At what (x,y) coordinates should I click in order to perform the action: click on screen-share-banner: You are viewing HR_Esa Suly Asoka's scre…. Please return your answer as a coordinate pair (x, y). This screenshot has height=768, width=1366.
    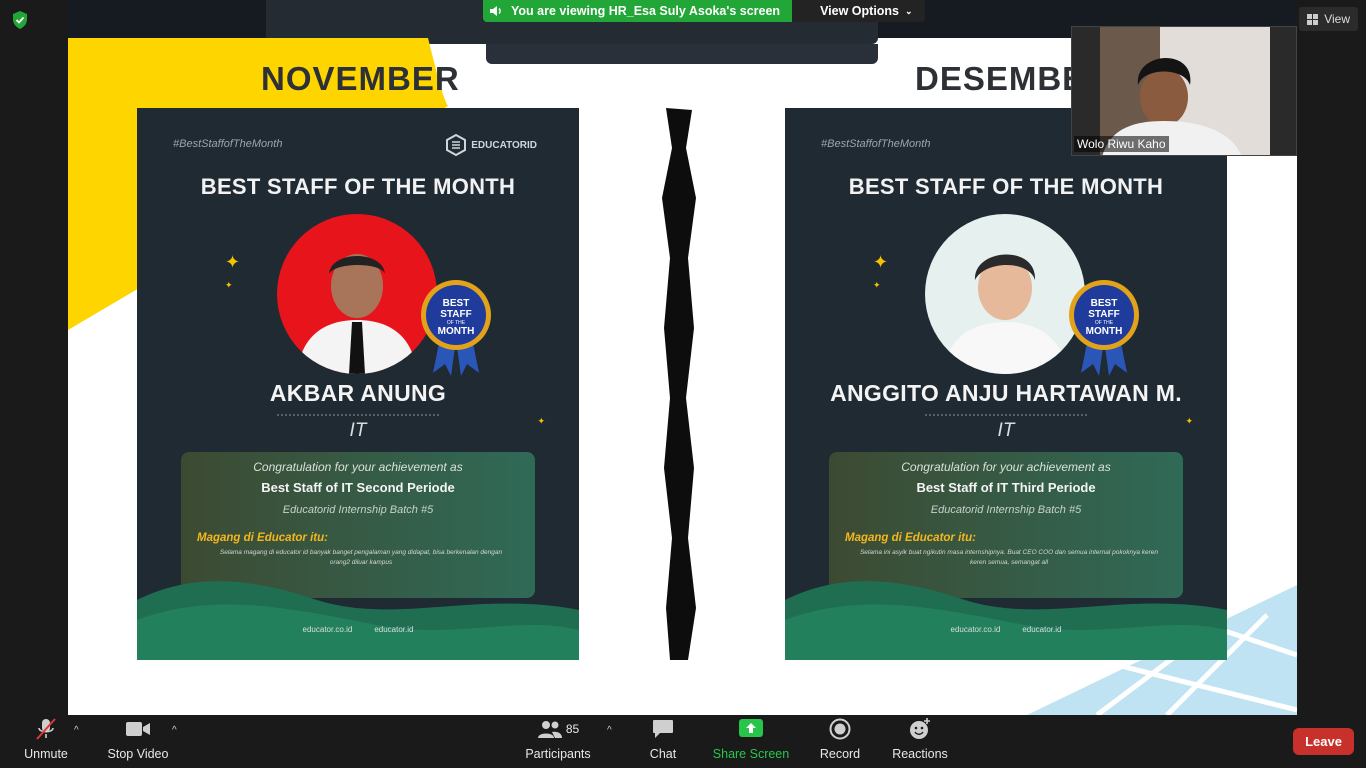
    Looking at the image, I should click on (704, 11).